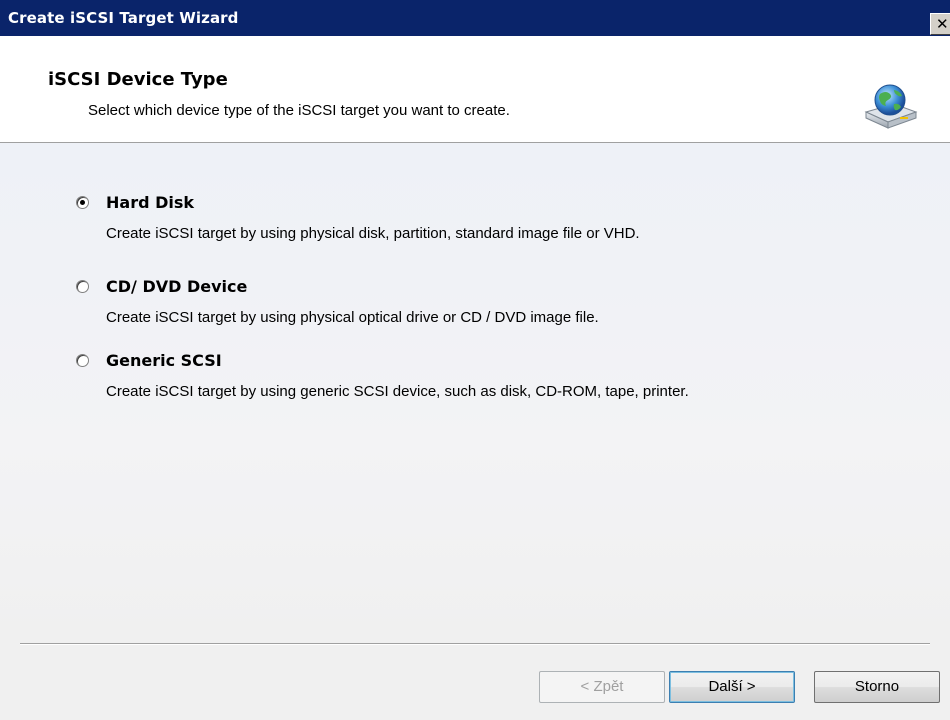 This screenshot has width=950, height=720. I want to click on globe-disk-icon, so click(891, 106).